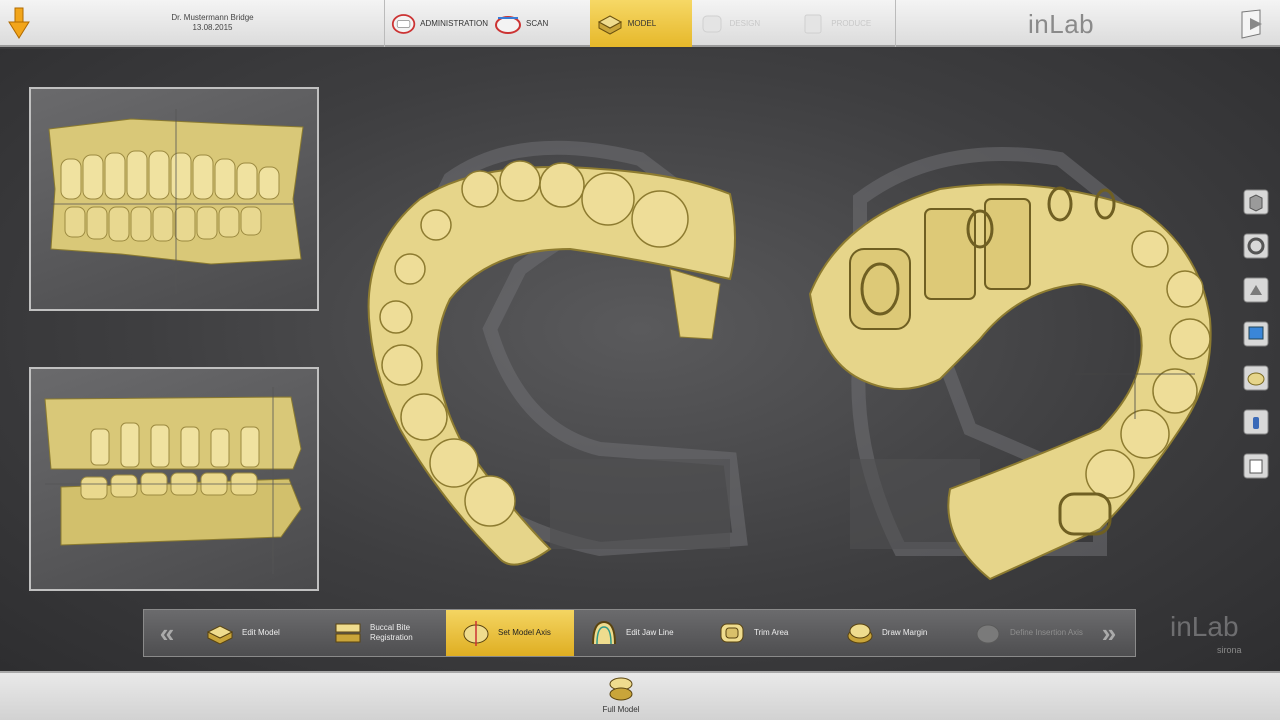 The height and width of the screenshot is (720, 1280). I want to click on brand-watermark: inLab, so click(1204, 626).